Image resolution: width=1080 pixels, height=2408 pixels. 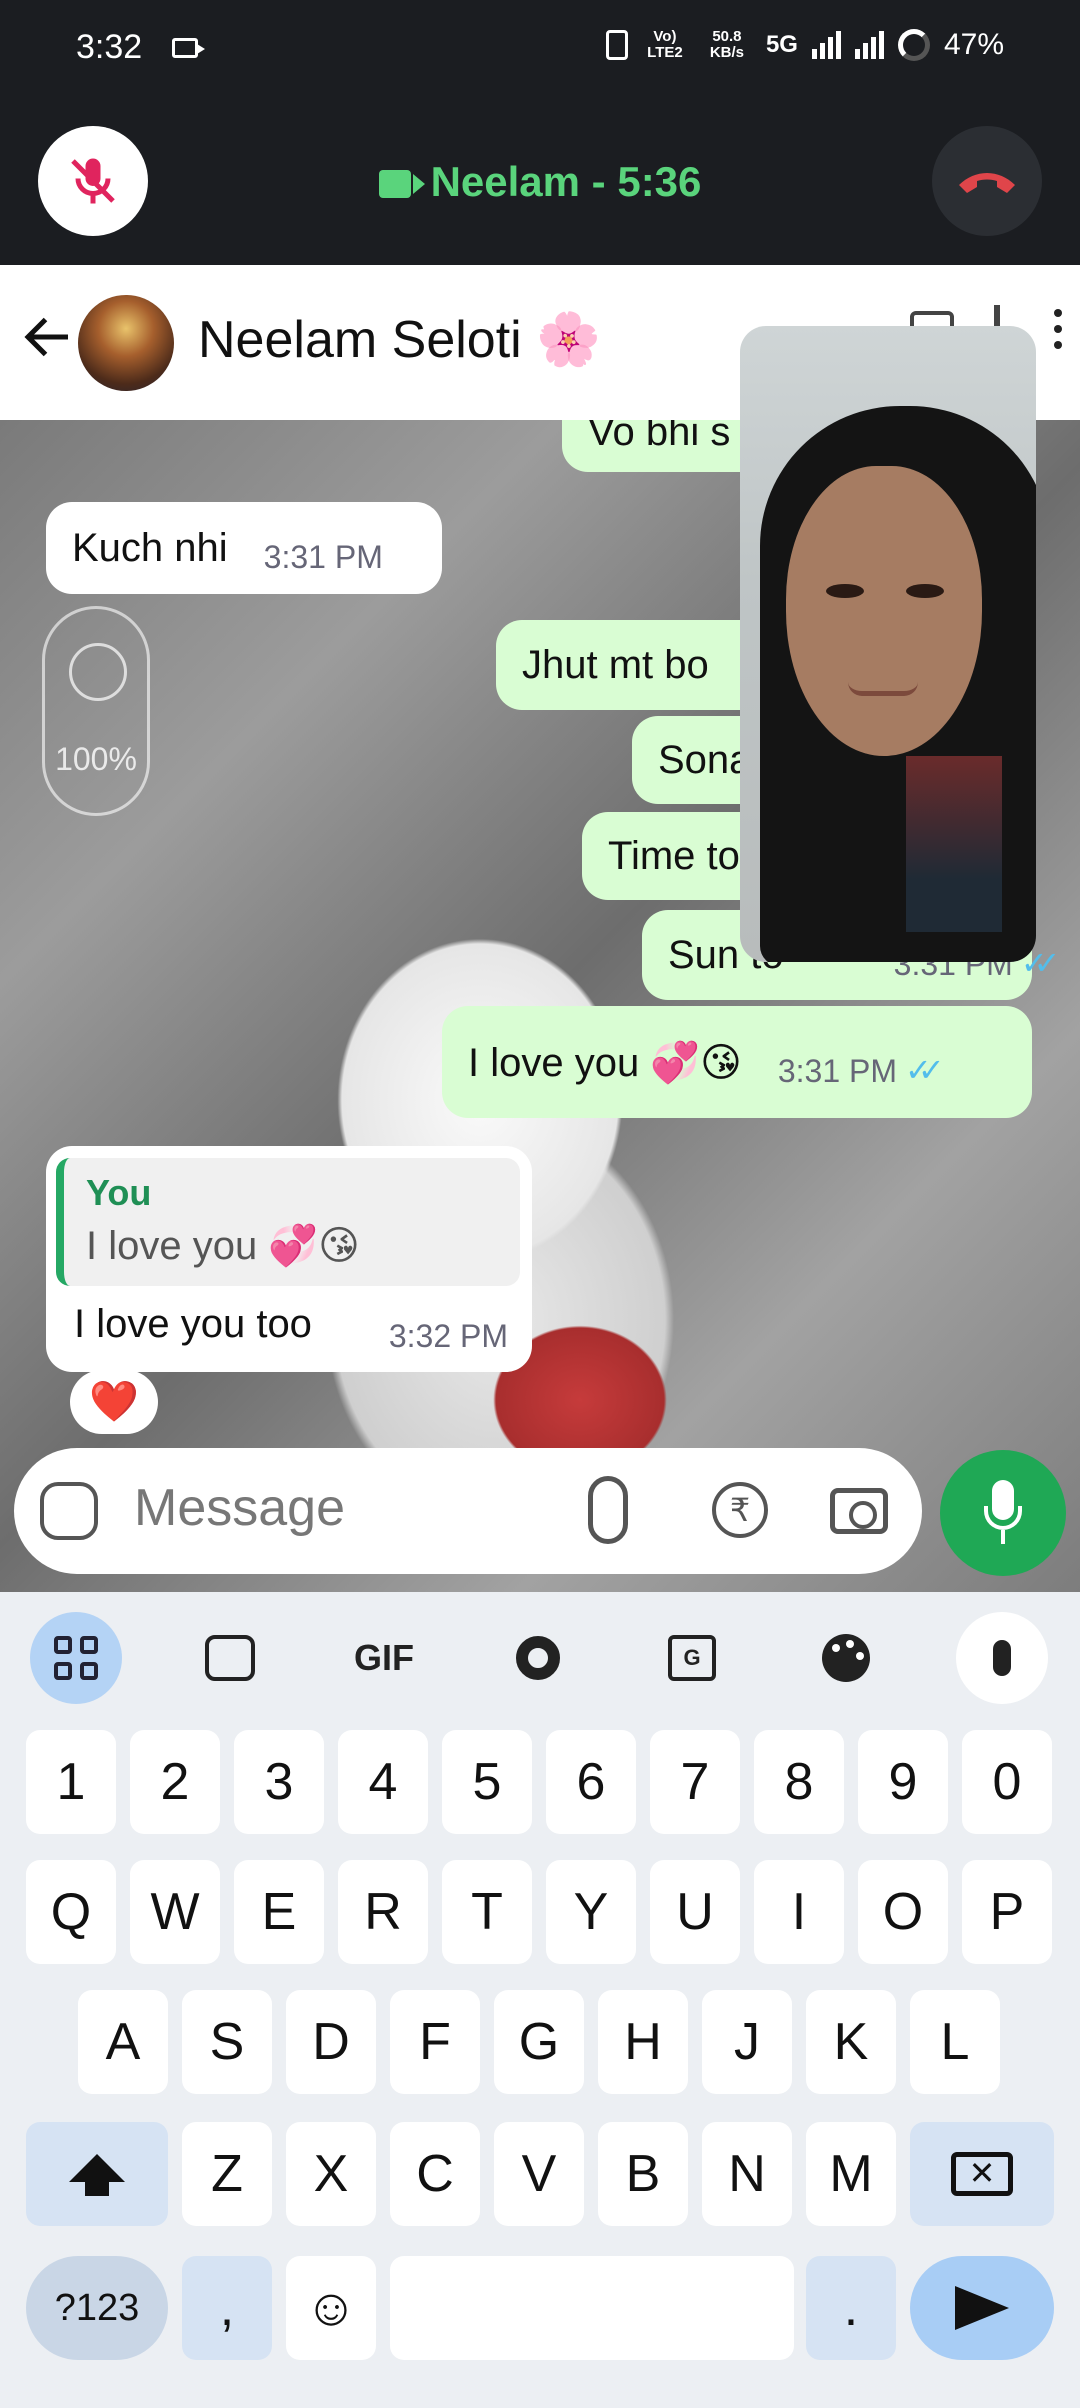 I want to click on key-b: B, so click(x=643, y=2174).